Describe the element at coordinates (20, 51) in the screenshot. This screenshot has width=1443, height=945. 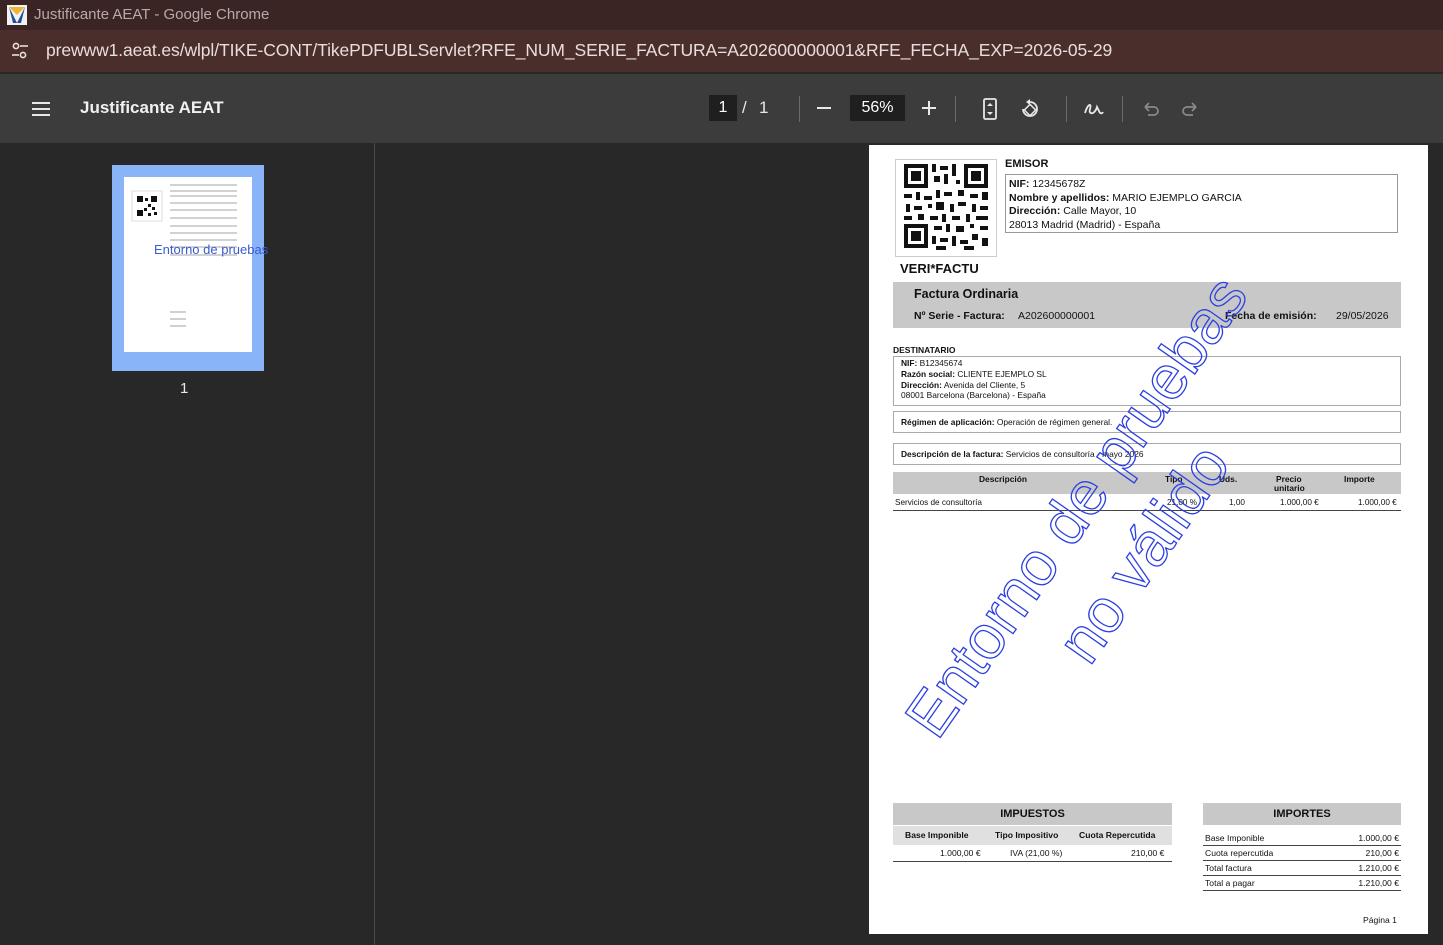
I see `site-info-icon` at that location.